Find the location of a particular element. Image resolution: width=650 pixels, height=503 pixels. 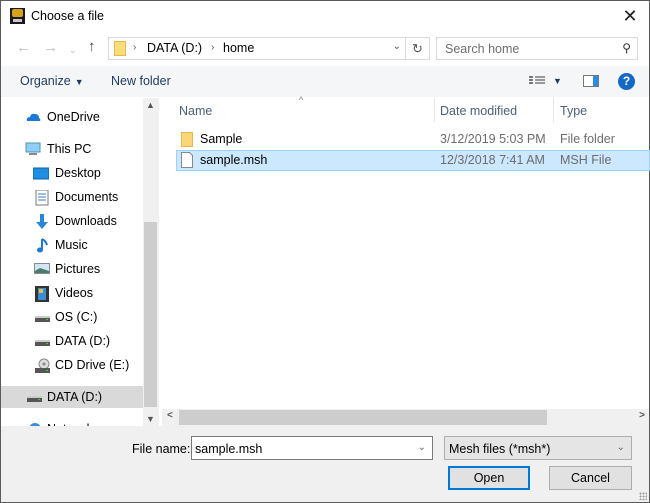

file-date: 12/3/2018 7:41 AM is located at coordinates (492, 160).